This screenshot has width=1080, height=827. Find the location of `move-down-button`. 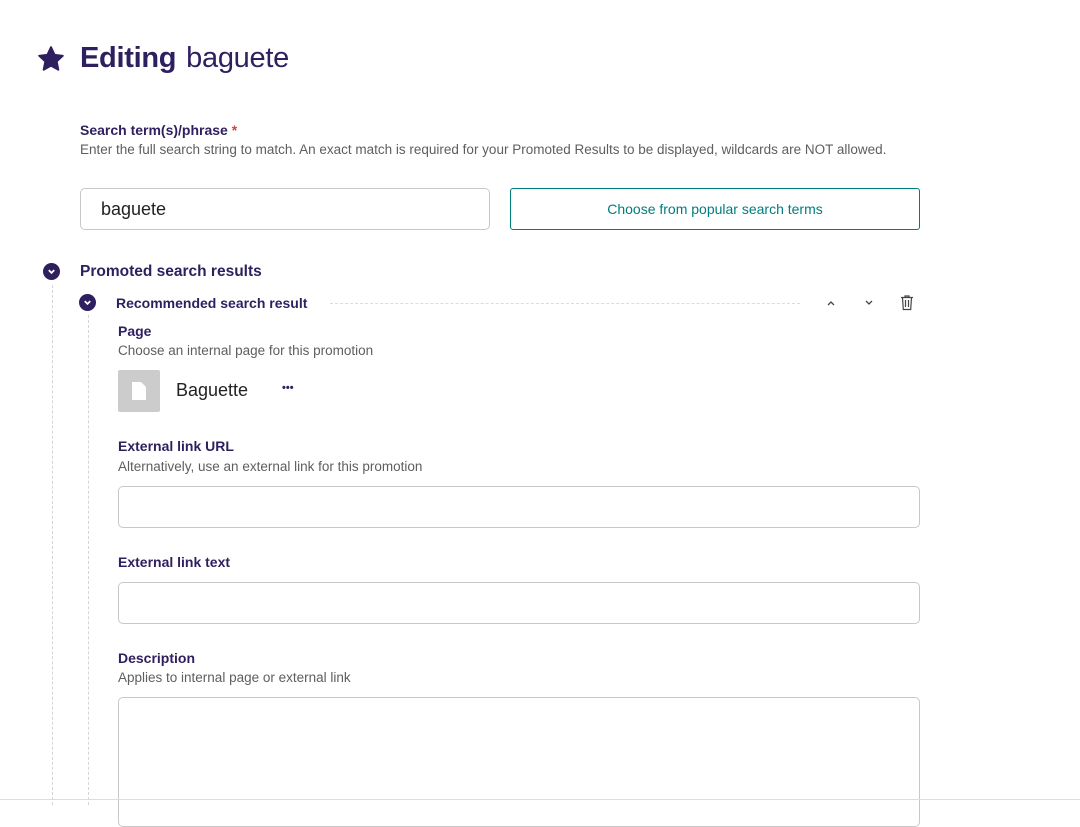

move-down-button is located at coordinates (869, 303).